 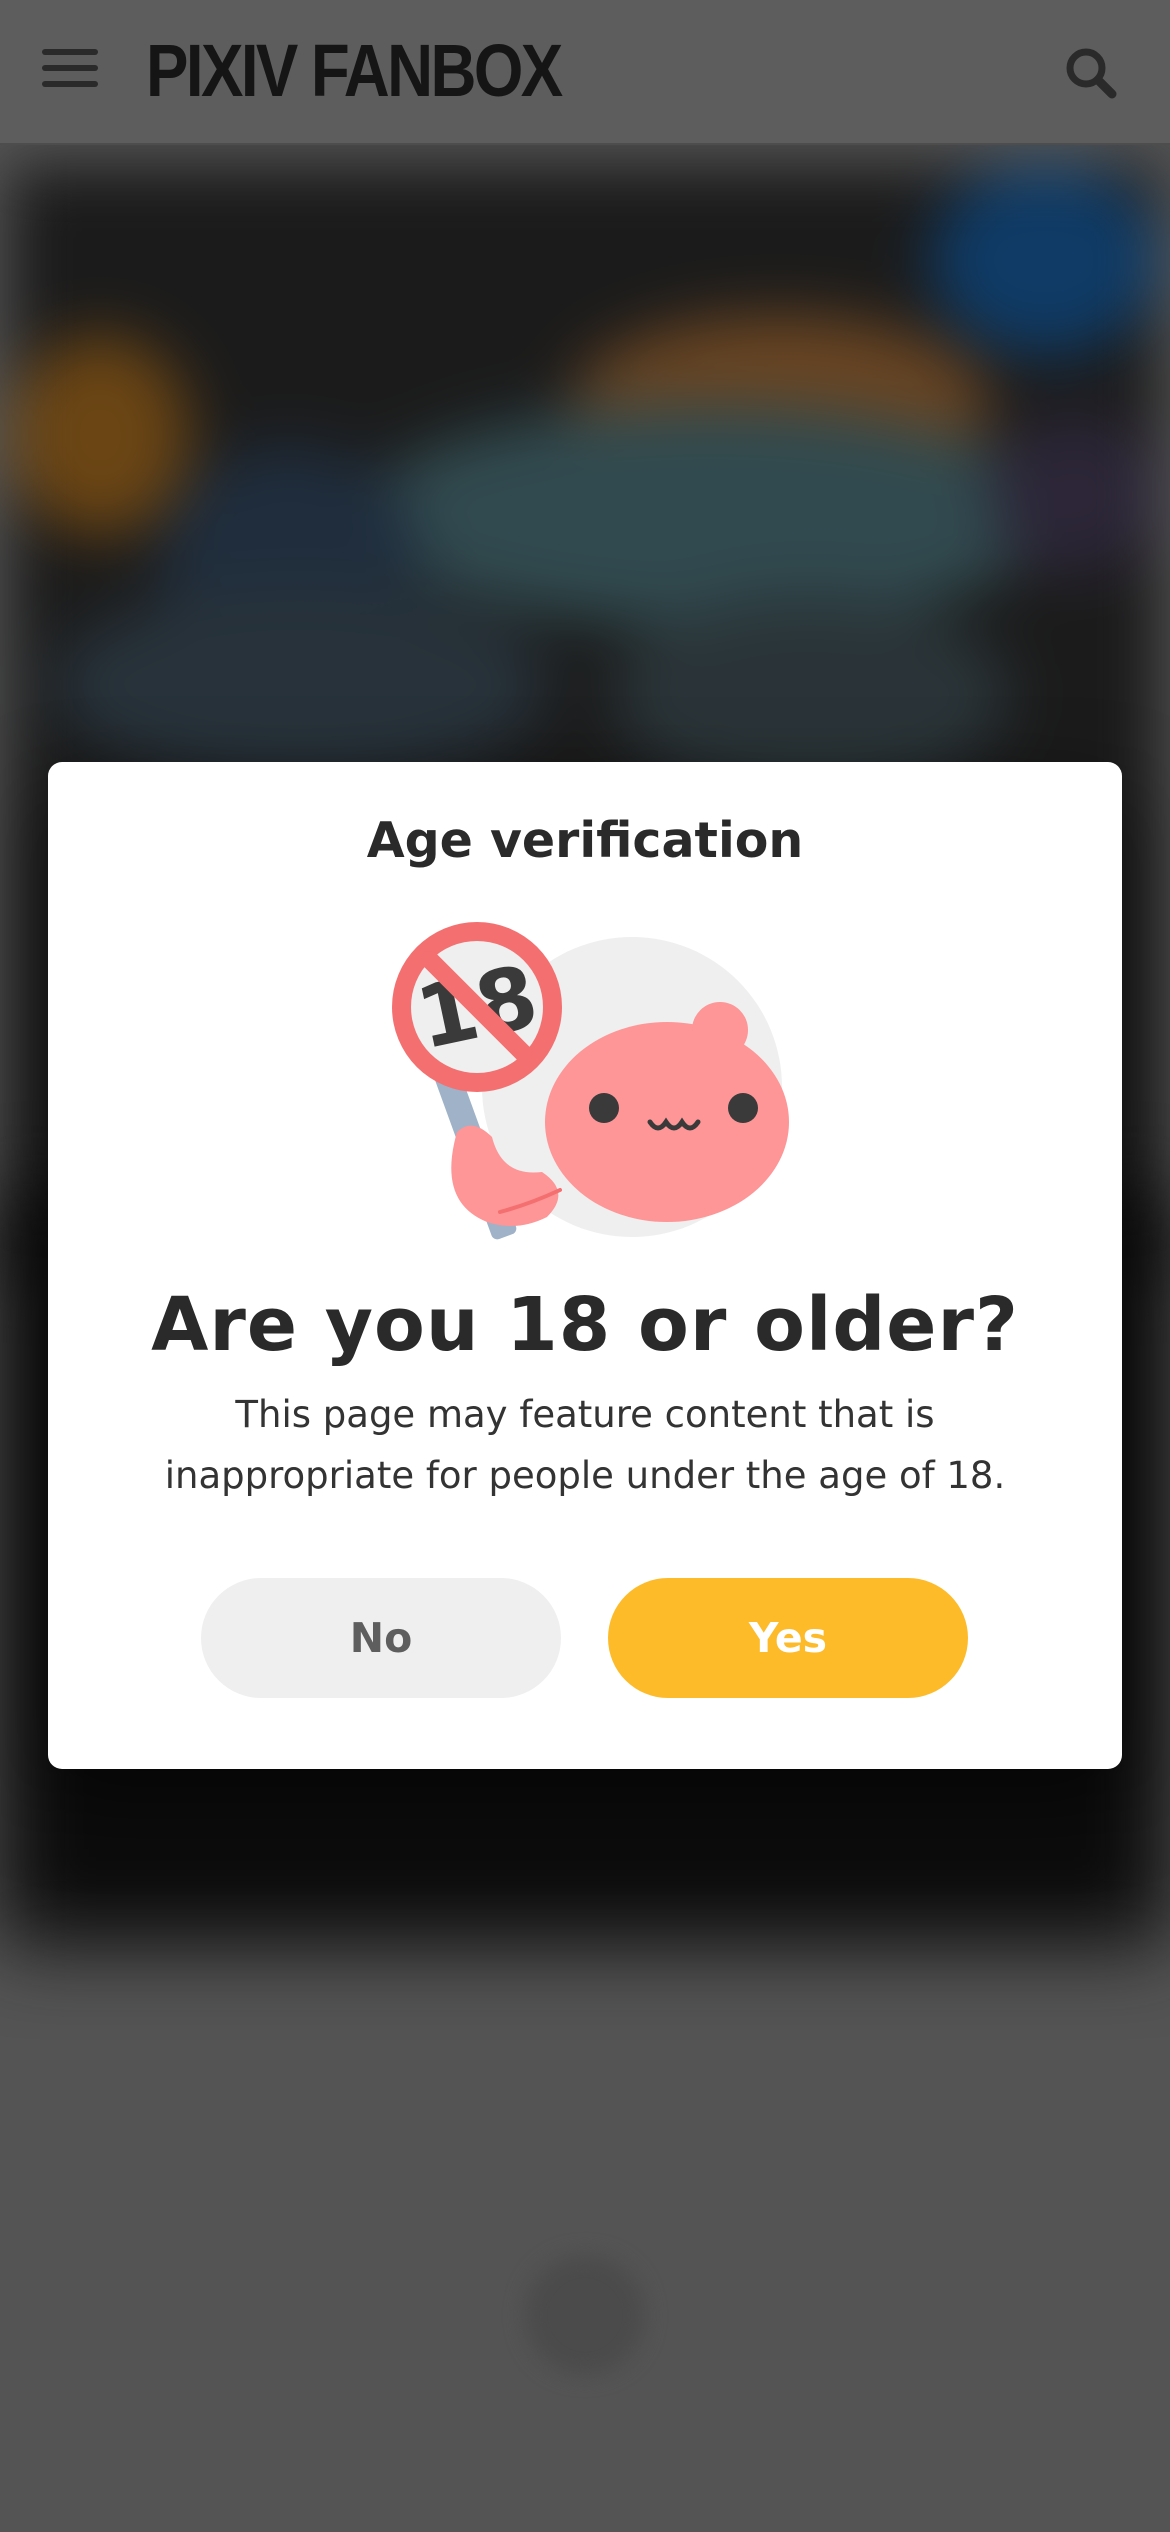 I want to click on app-header: PIXIV FANBOX, so click(x=585, y=72).